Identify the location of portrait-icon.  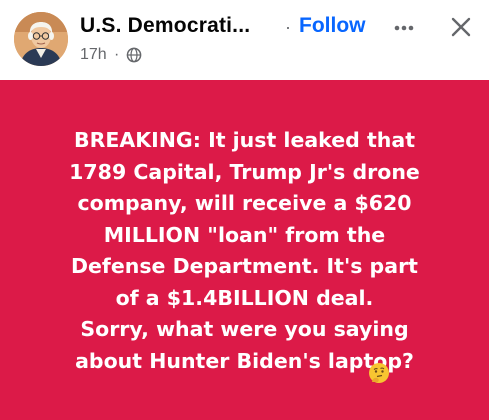
(41, 39).